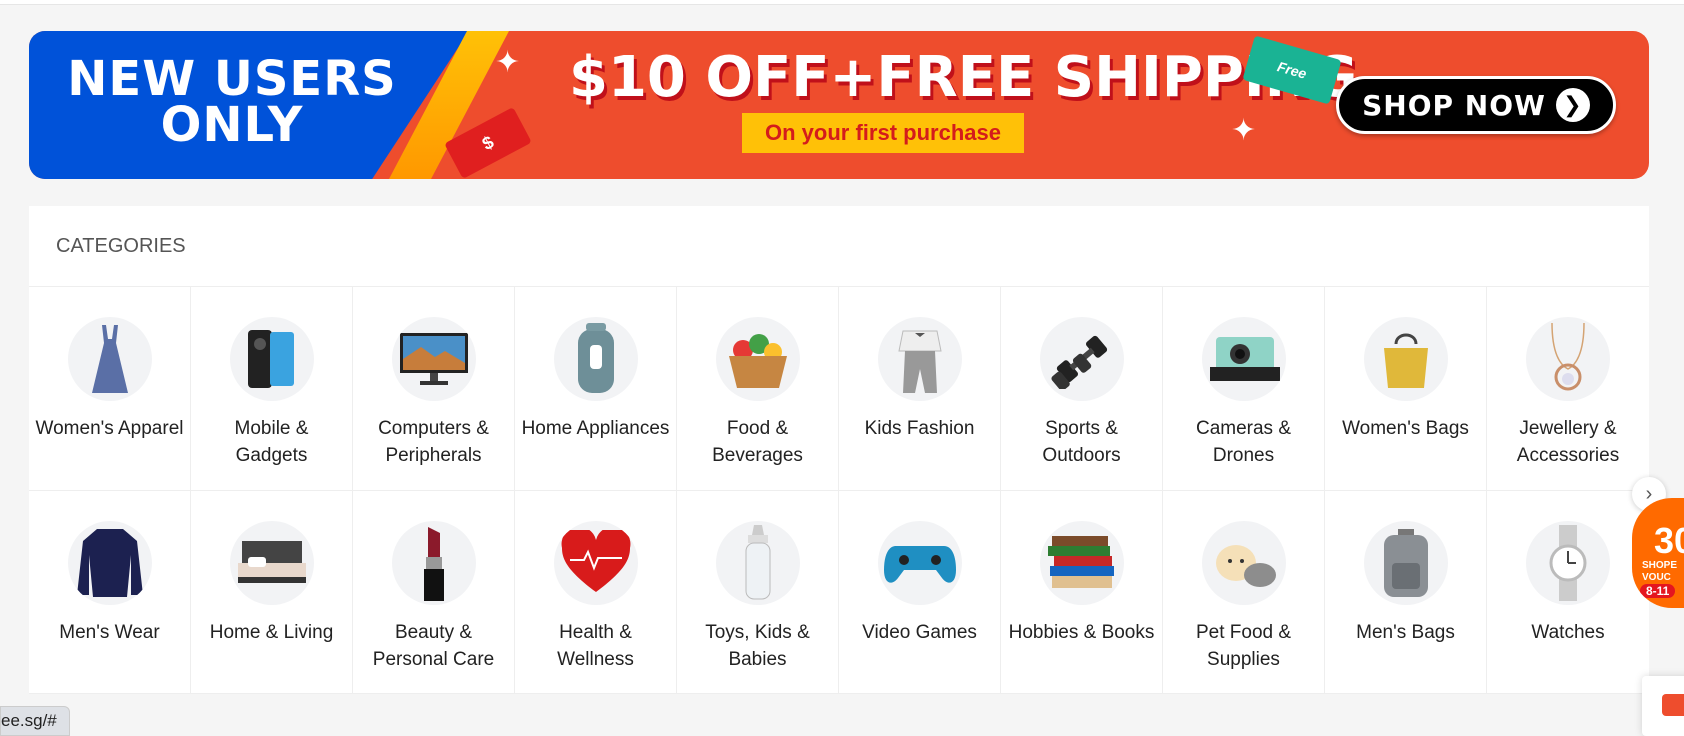 This screenshot has height=736, width=1684. What do you see at coordinates (1405, 563) in the screenshot?
I see `backpack-icon` at bounding box center [1405, 563].